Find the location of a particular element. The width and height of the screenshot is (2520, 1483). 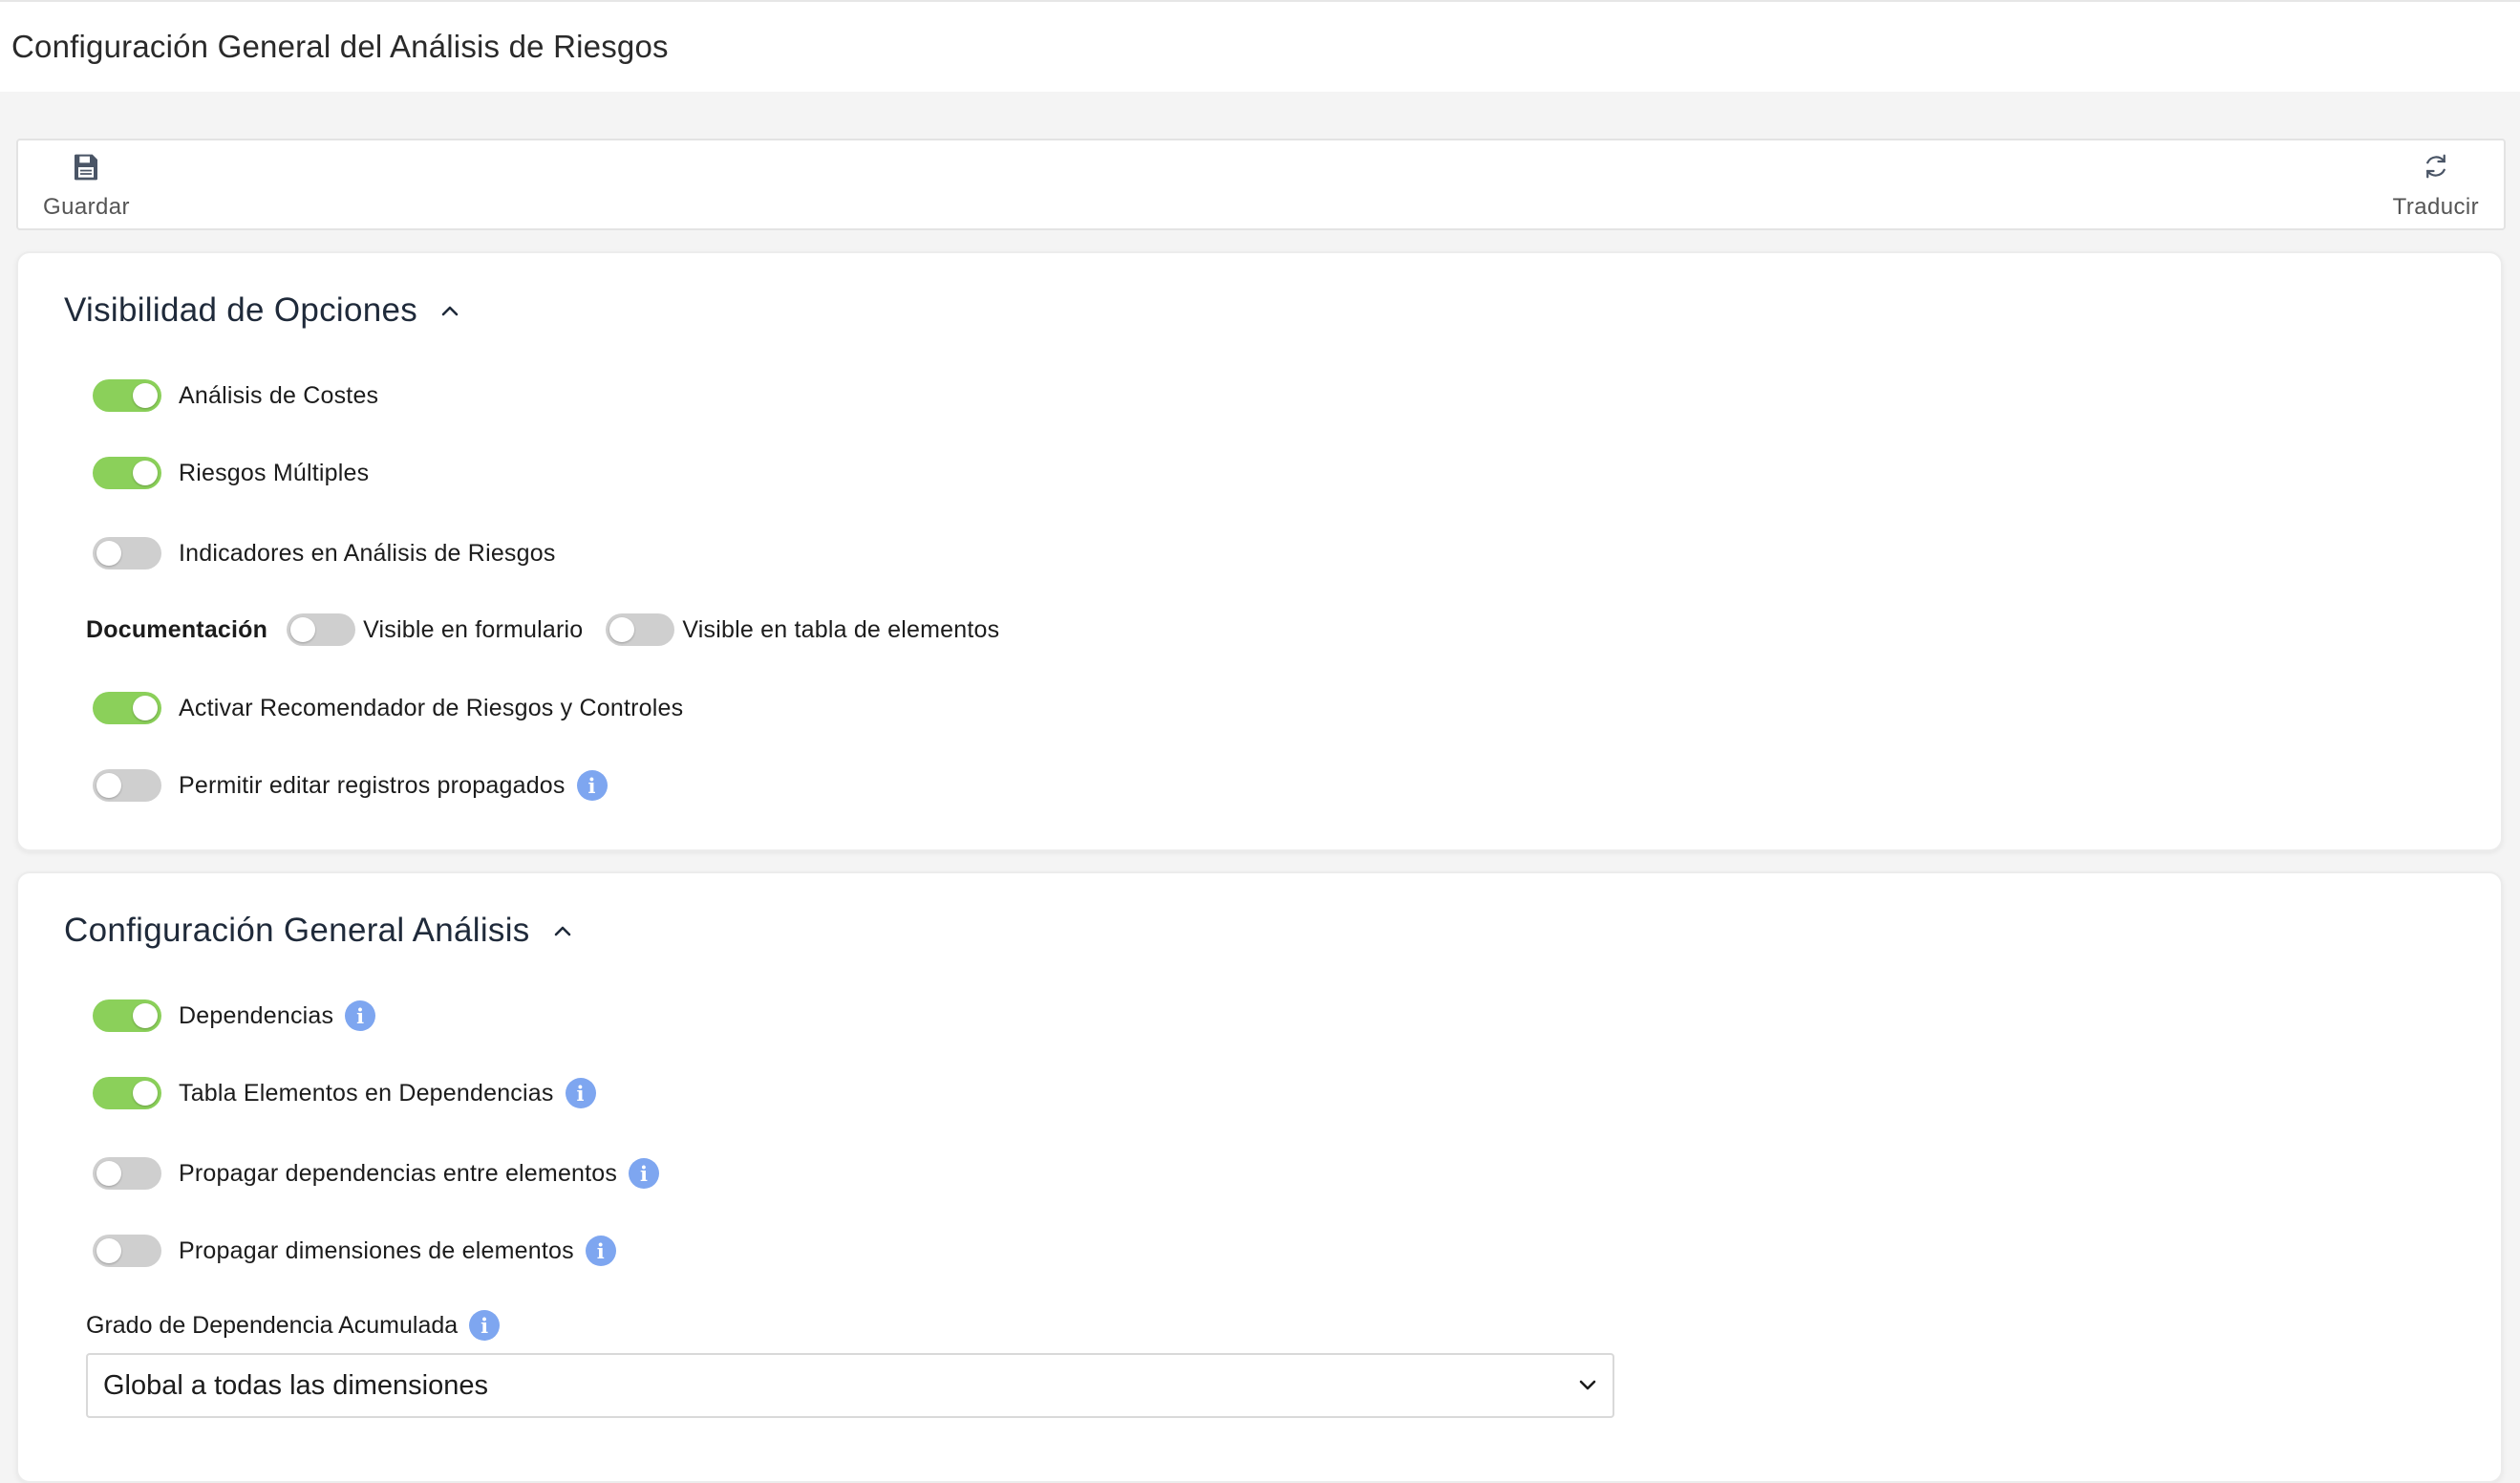

refresh-icon is located at coordinates (2435, 166).